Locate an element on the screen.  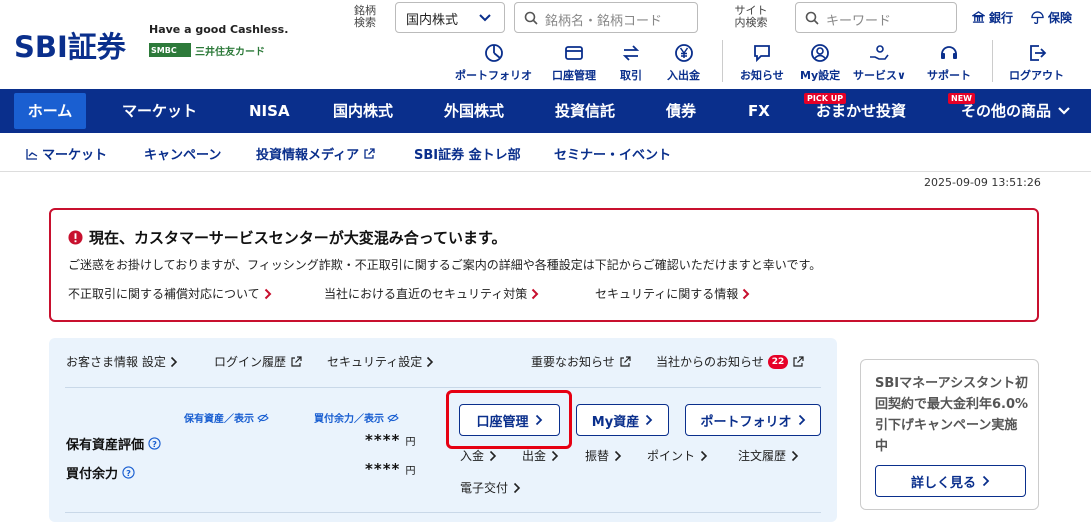
order-history-action-label: 注文履歴 is located at coordinates (762, 456).